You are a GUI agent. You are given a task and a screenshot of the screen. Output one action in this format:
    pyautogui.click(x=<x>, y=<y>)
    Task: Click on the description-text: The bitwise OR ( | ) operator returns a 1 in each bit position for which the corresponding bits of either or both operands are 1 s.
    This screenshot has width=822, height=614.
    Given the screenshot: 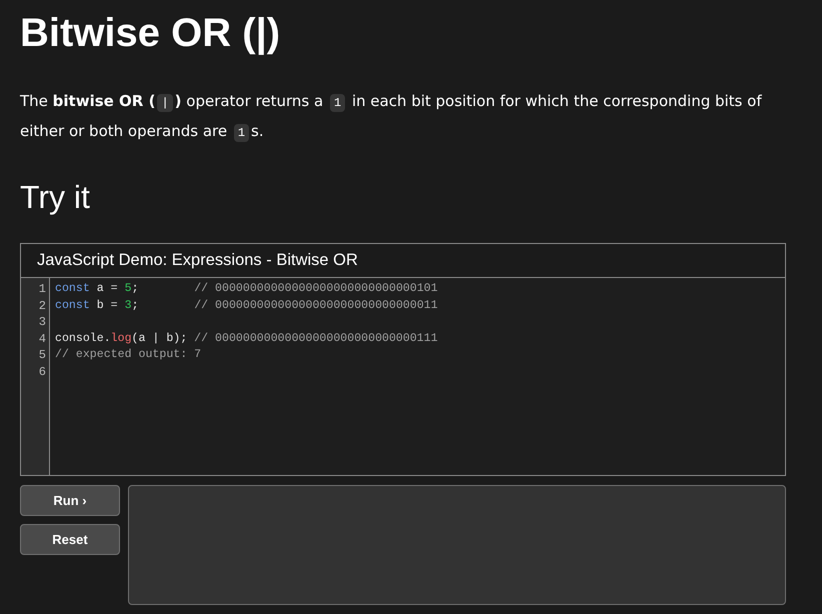 What is the action you would take?
    pyautogui.click(x=391, y=117)
    